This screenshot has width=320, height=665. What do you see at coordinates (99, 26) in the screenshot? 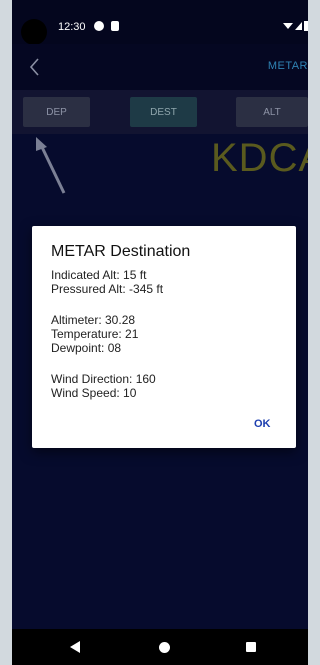
I see `notification-icon` at bounding box center [99, 26].